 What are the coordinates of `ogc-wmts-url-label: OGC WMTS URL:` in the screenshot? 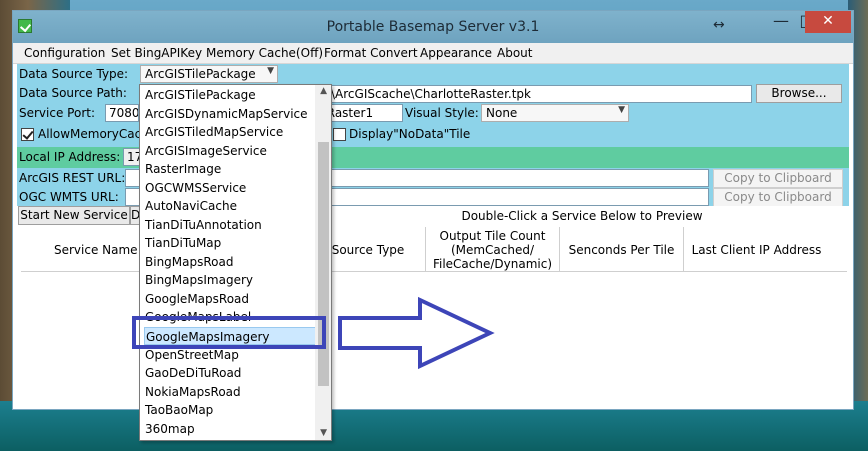 It's located at (69, 197).